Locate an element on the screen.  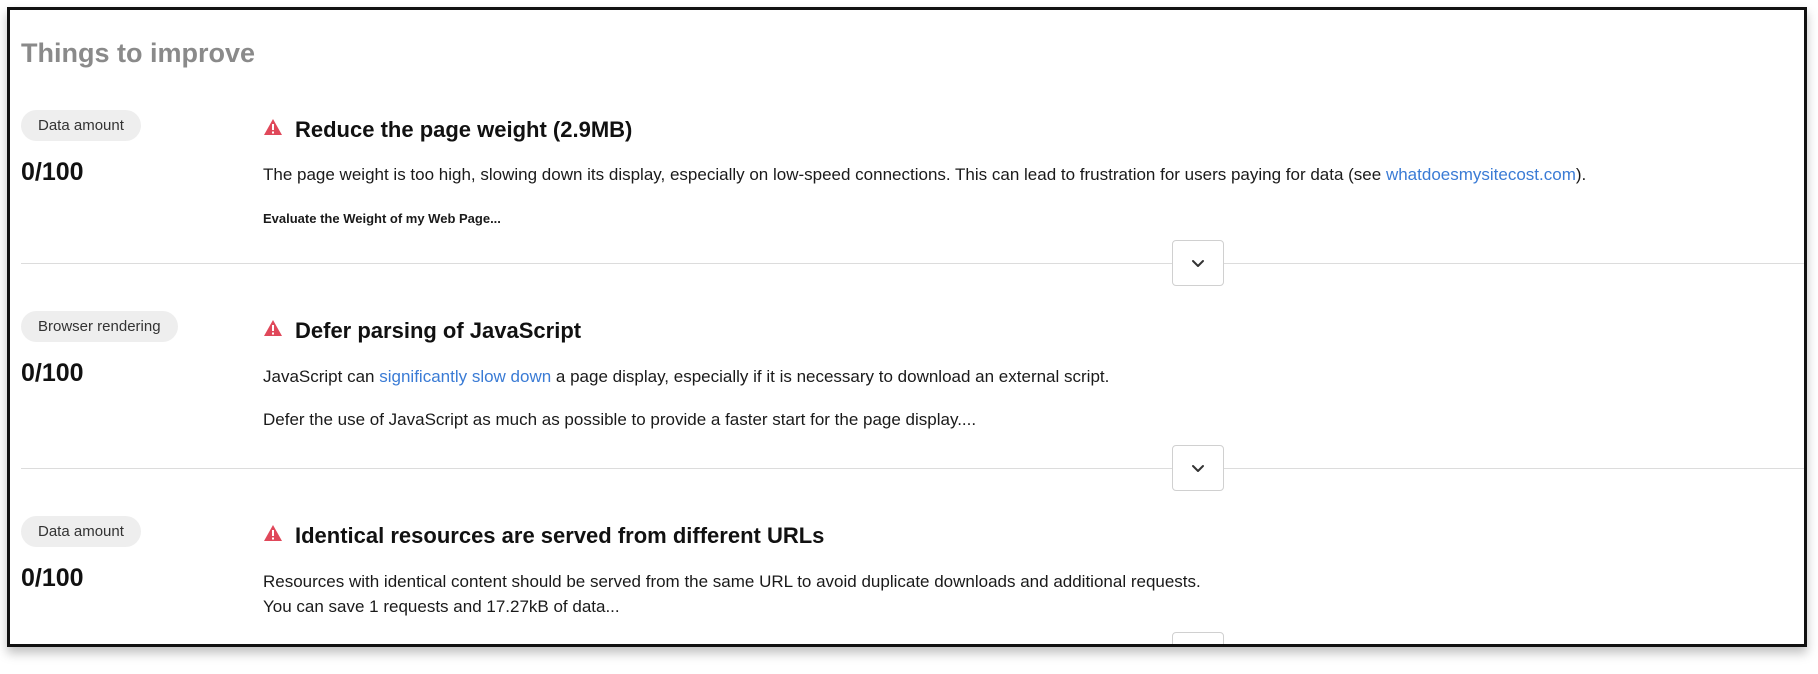
item-title: Defer parsing of JavaScript is located at coordinates (438, 330).